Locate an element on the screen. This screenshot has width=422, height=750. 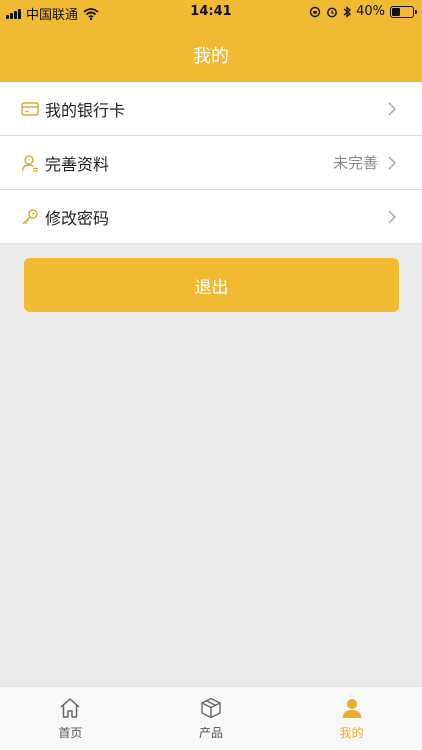
tab-bar: 首页 产品 我的 is located at coordinates (211, 718).